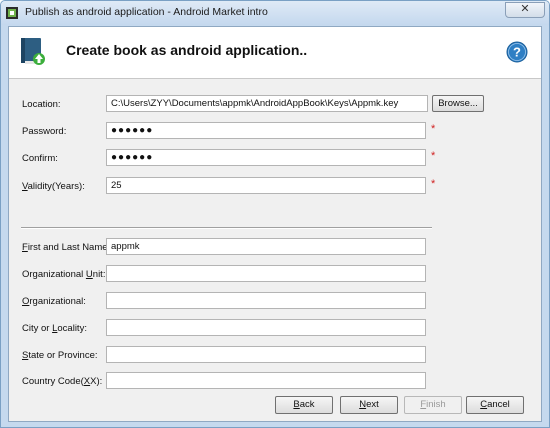 The height and width of the screenshot is (428, 550). Describe the element at coordinates (54, 328) in the screenshot. I see `city-label: City or Locality:` at that location.